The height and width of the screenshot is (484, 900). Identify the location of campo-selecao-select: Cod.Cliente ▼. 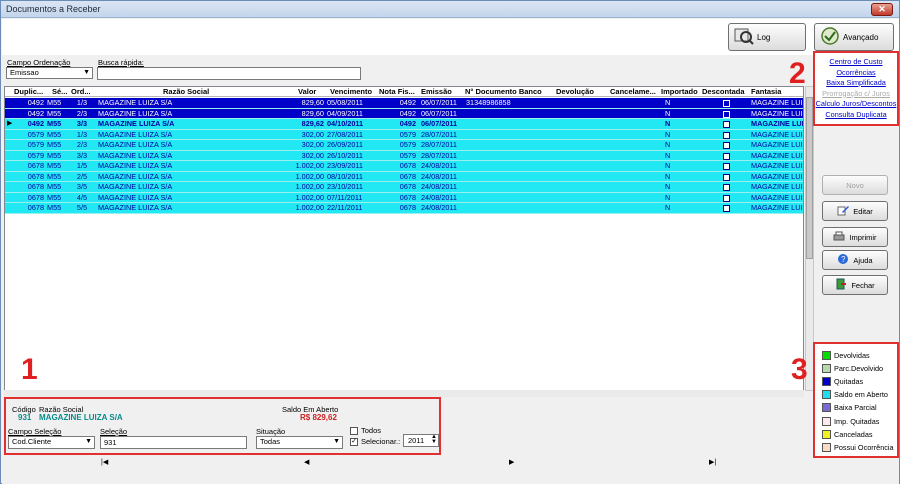
(51, 442).